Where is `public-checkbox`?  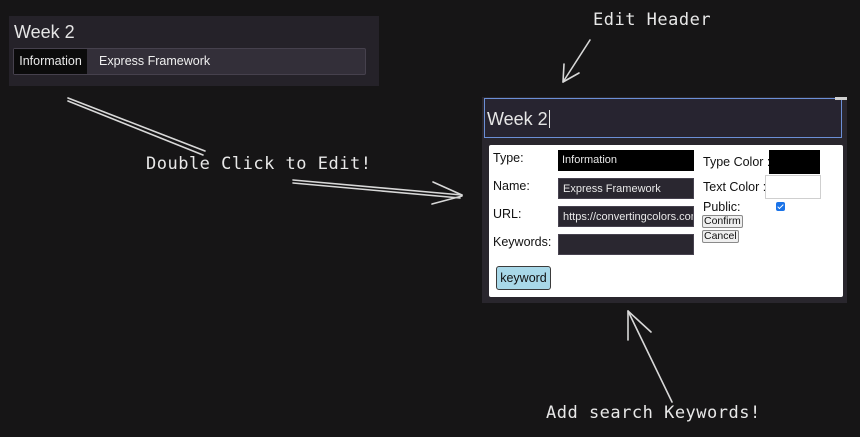
public-checkbox is located at coordinates (780, 206).